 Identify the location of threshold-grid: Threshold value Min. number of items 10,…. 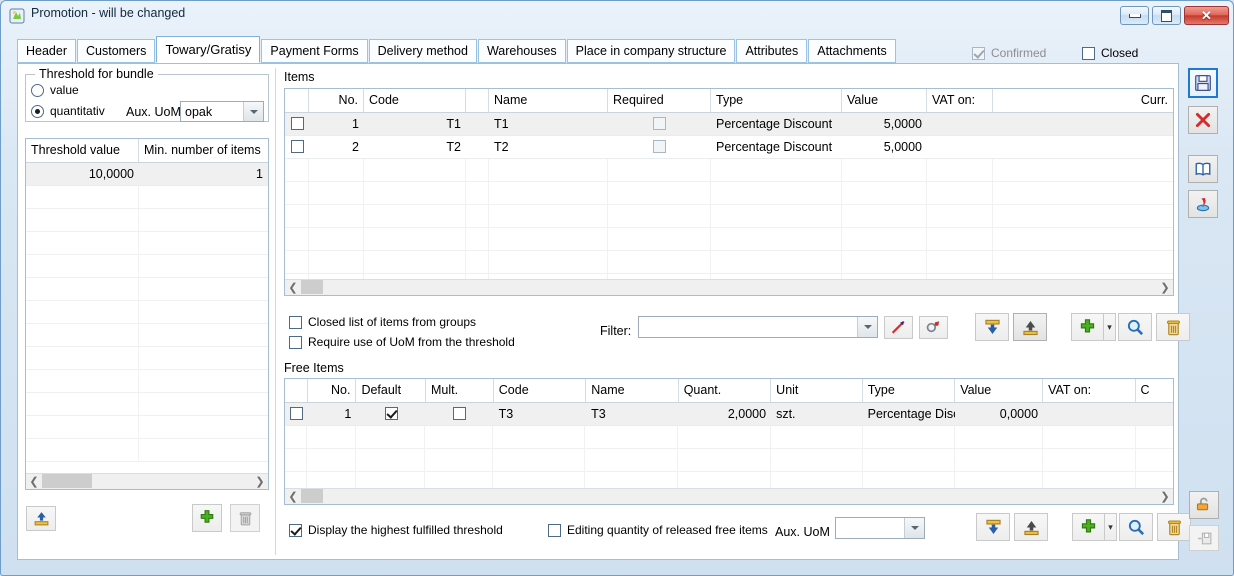
(147, 314).